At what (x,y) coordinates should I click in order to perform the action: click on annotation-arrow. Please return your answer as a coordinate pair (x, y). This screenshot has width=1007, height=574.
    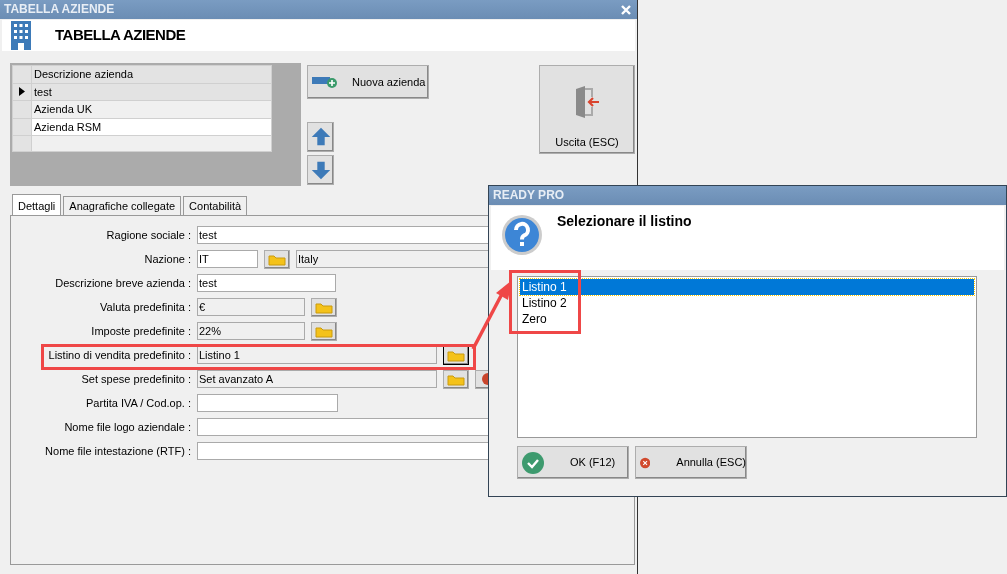
    Looking at the image, I should click on (491, 315).